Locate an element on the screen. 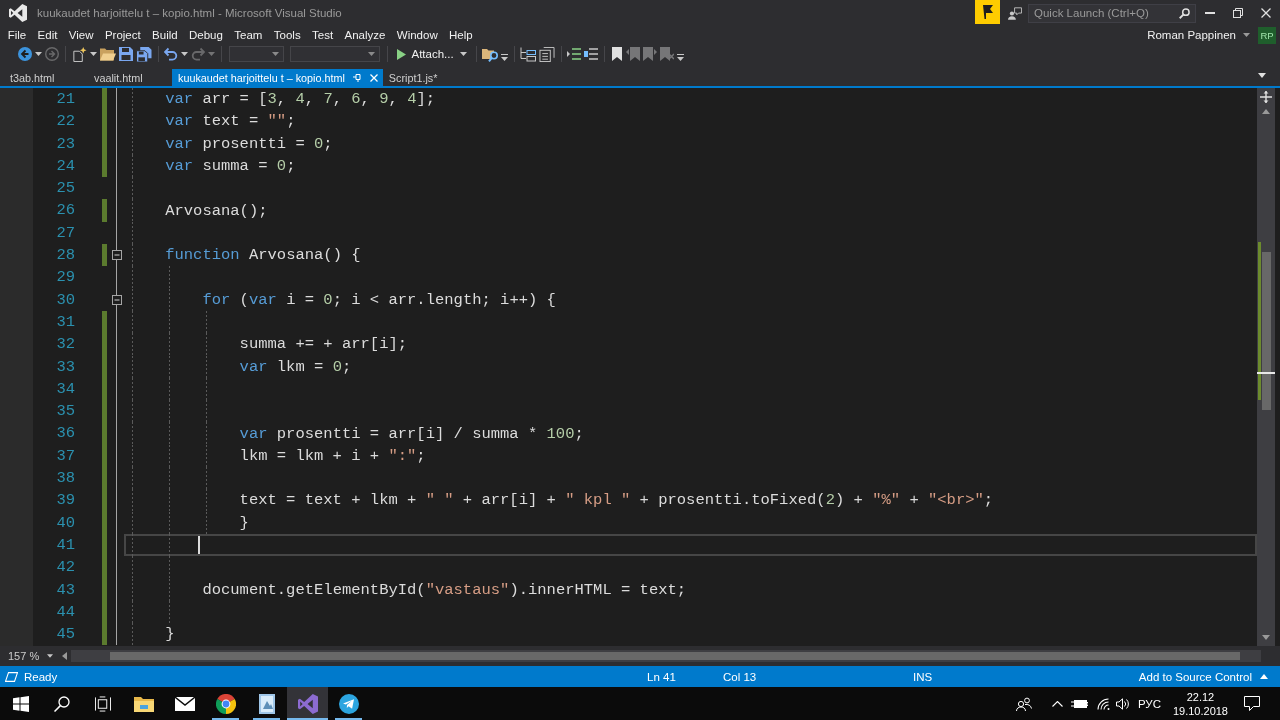  speaker-icon is located at coordinates (1122, 703).